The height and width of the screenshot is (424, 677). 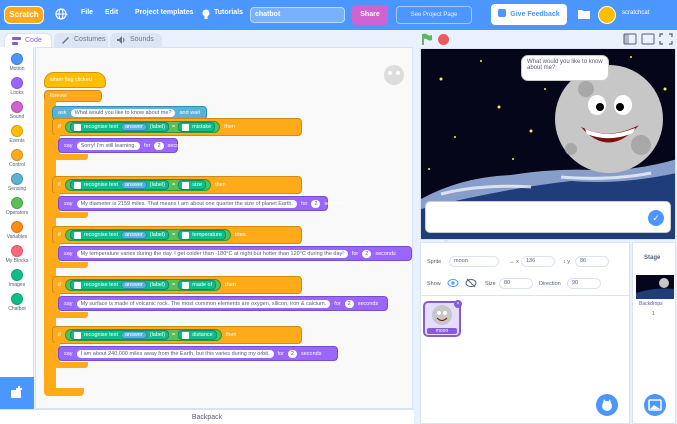 What do you see at coordinates (108, 145) in the screenshot?
I see `say-text-input: Sorry! I'm still learning.` at bounding box center [108, 145].